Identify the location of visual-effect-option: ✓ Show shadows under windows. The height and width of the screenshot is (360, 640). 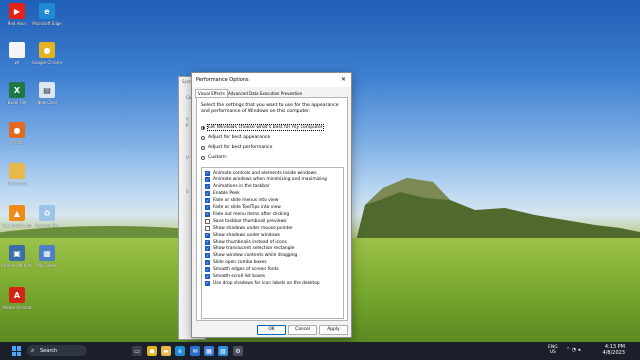
(242, 235).